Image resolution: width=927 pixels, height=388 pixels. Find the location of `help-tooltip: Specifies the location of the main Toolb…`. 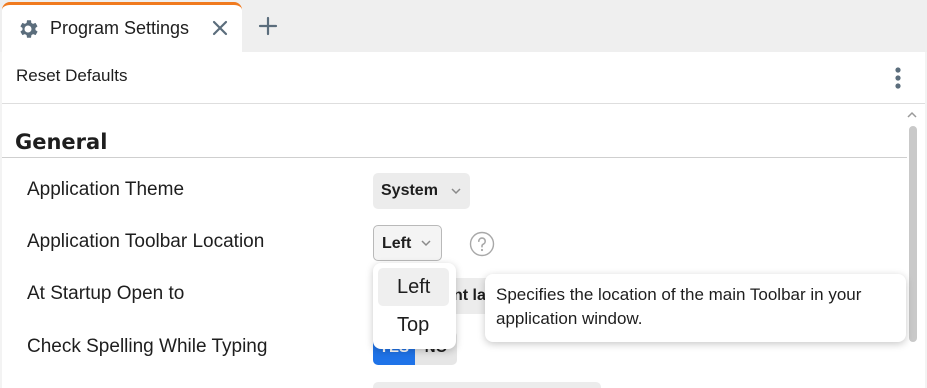

help-tooltip: Specifies the location of the main Toolb… is located at coordinates (695, 308).